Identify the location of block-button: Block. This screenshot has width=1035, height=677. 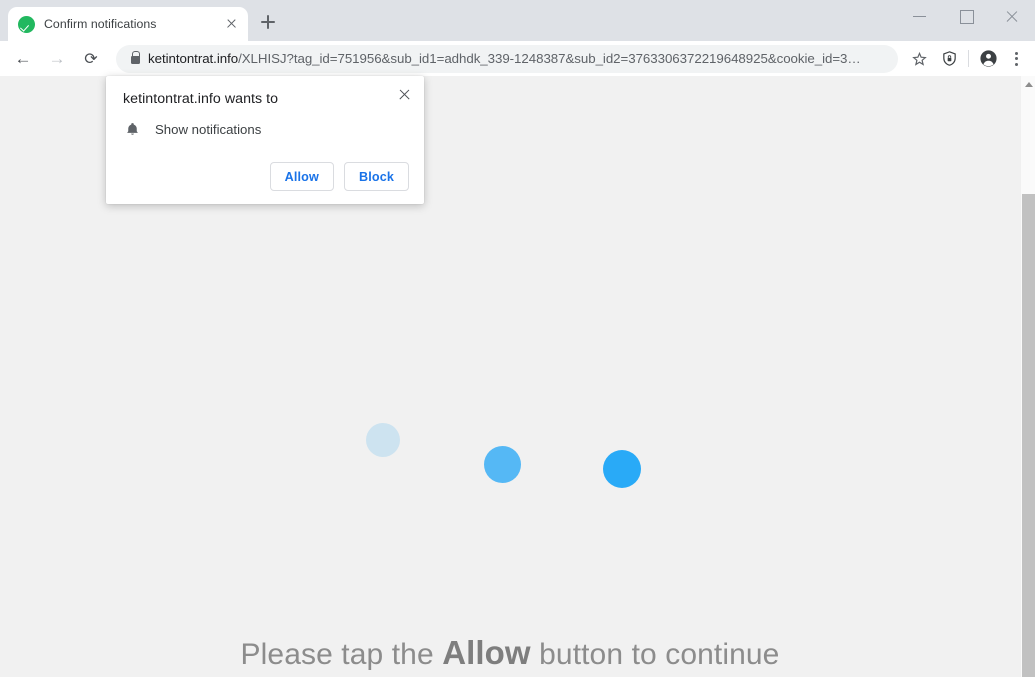
(376, 176).